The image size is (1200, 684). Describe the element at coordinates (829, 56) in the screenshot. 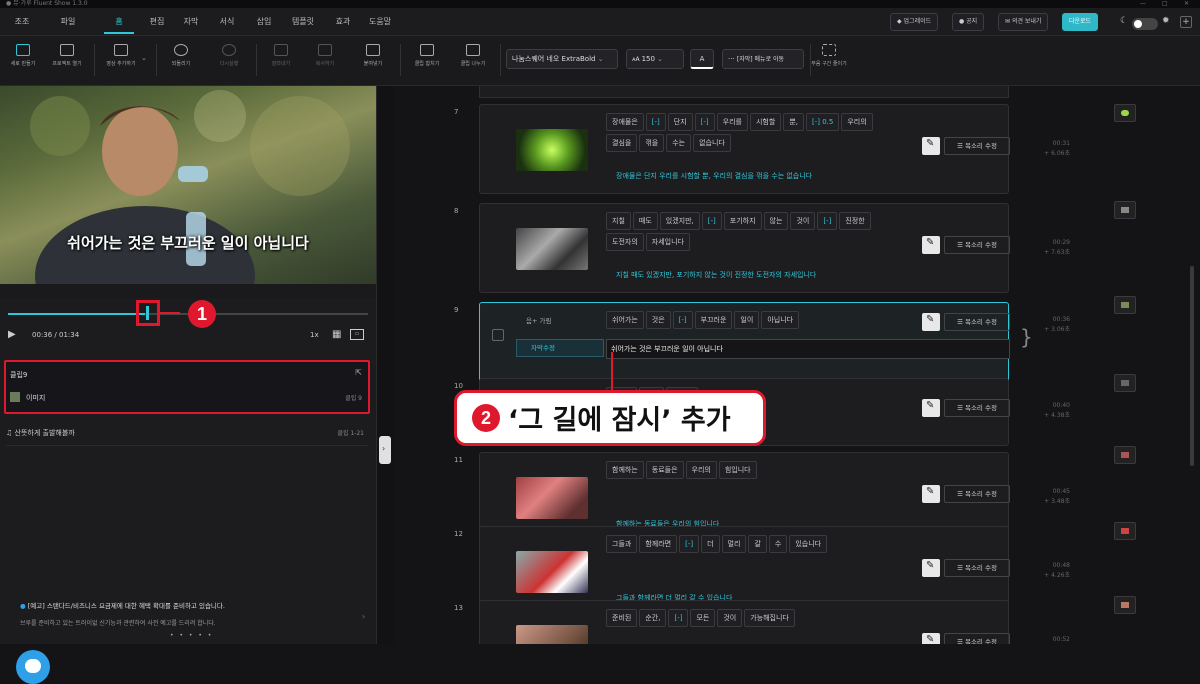

I see `remove-silence-button: 무음 구간 줄이기` at that location.